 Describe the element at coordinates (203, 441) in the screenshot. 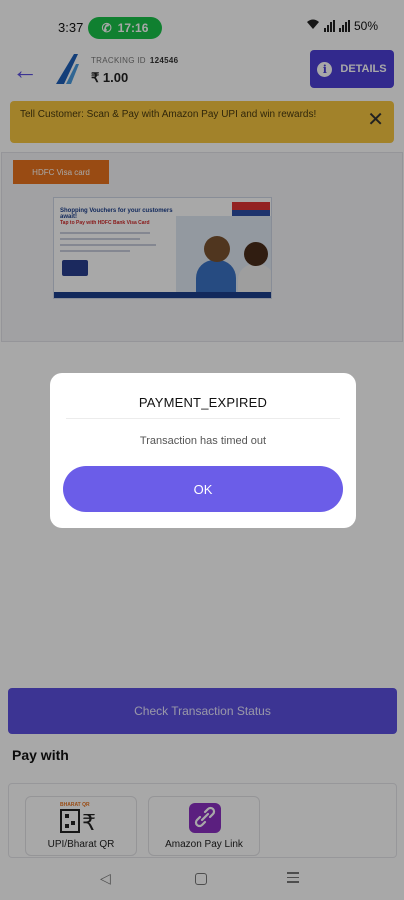

I see `dialog-message: Transaction has timed out` at that location.